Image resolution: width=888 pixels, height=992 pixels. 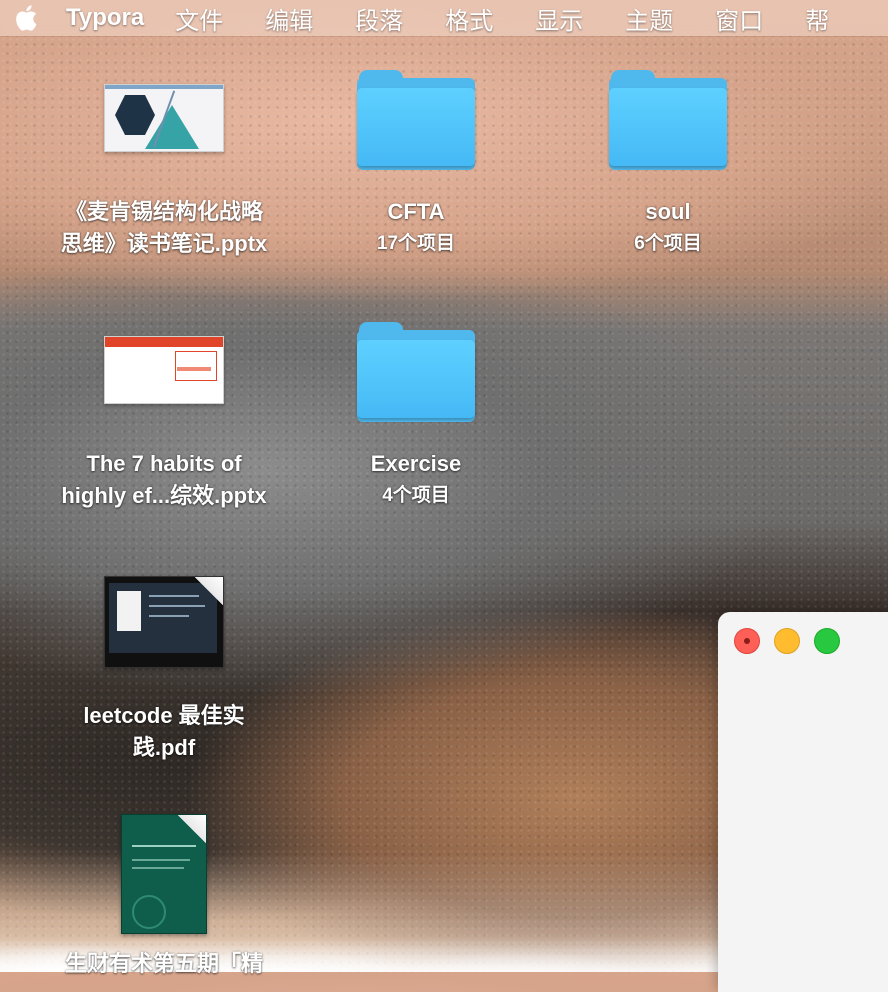 I want to click on app-window, so click(x=803, y=802).